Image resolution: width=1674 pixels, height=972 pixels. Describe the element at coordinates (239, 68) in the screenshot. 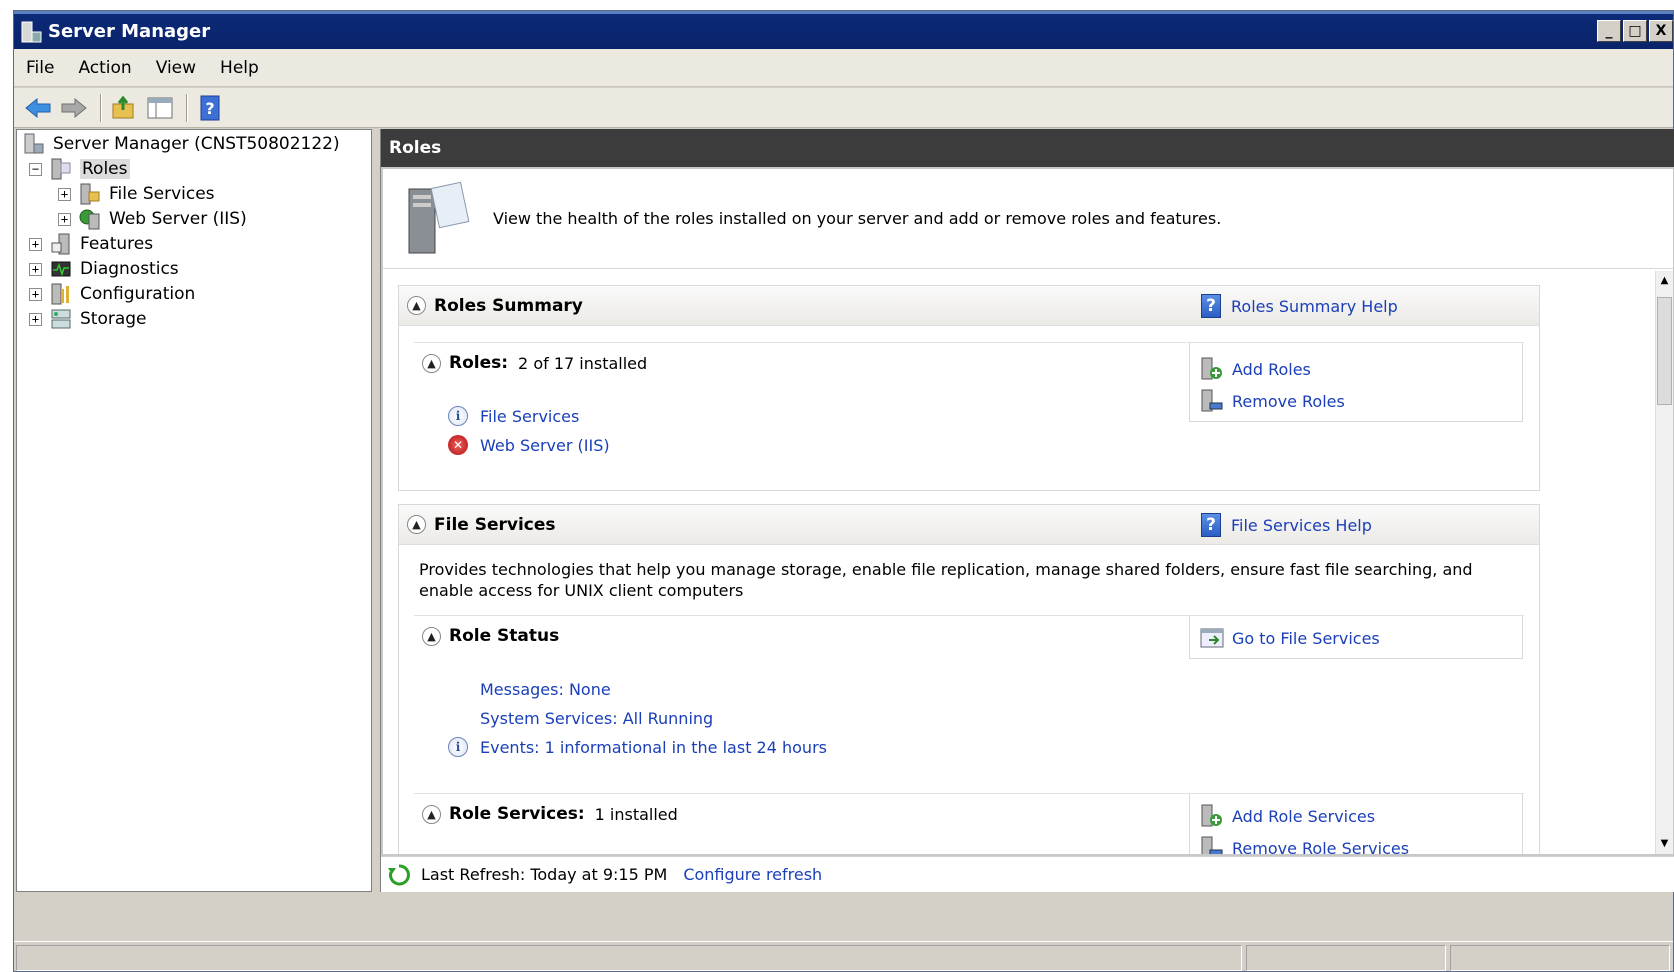

I see `menu-help: Help` at that location.